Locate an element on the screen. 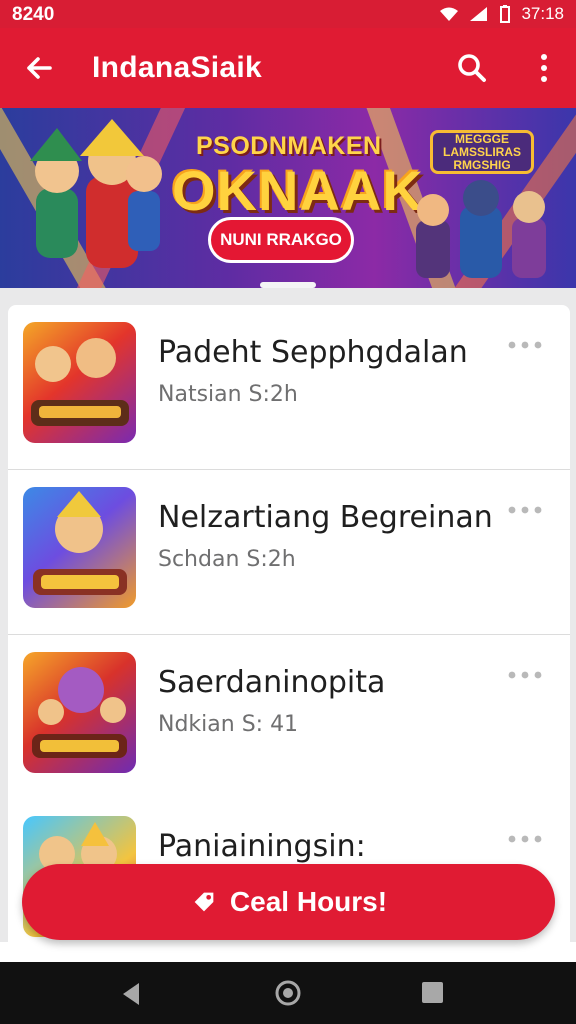 The height and width of the screenshot is (1024, 576). banner-headline: OKNAAK is located at coordinates (298, 190).